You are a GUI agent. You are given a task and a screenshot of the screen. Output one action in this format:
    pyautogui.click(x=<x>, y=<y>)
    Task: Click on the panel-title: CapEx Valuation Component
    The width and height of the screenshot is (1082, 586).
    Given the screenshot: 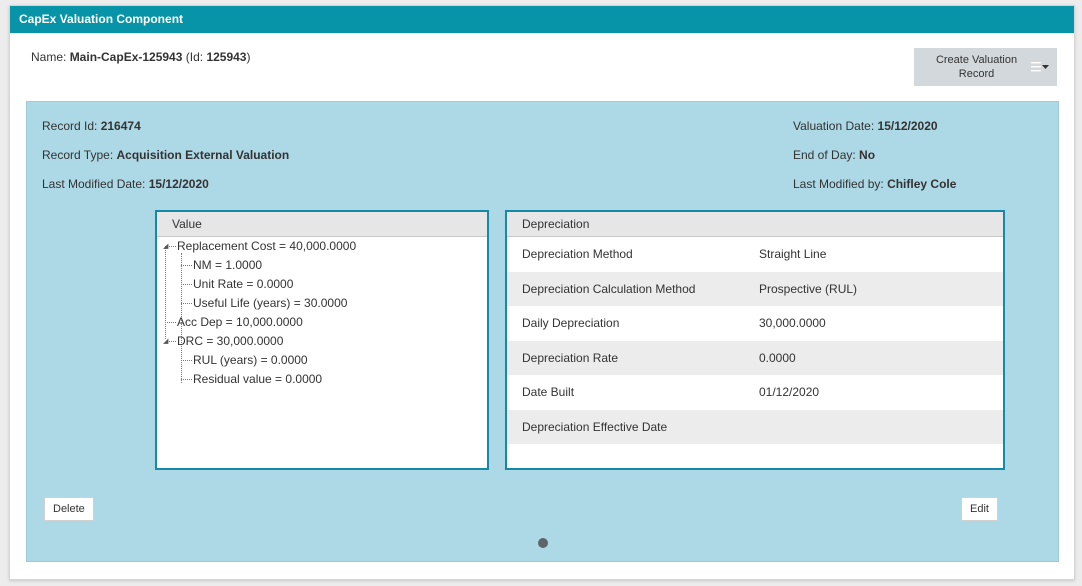 What is the action you would take?
    pyautogui.click(x=542, y=19)
    